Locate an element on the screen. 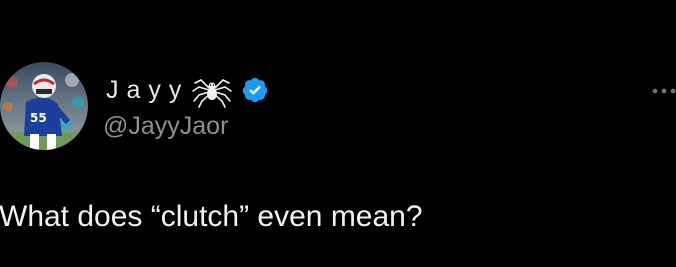 This screenshot has width=676, height=267. football-player-avatar-image: 55 is located at coordinates (44, 106).